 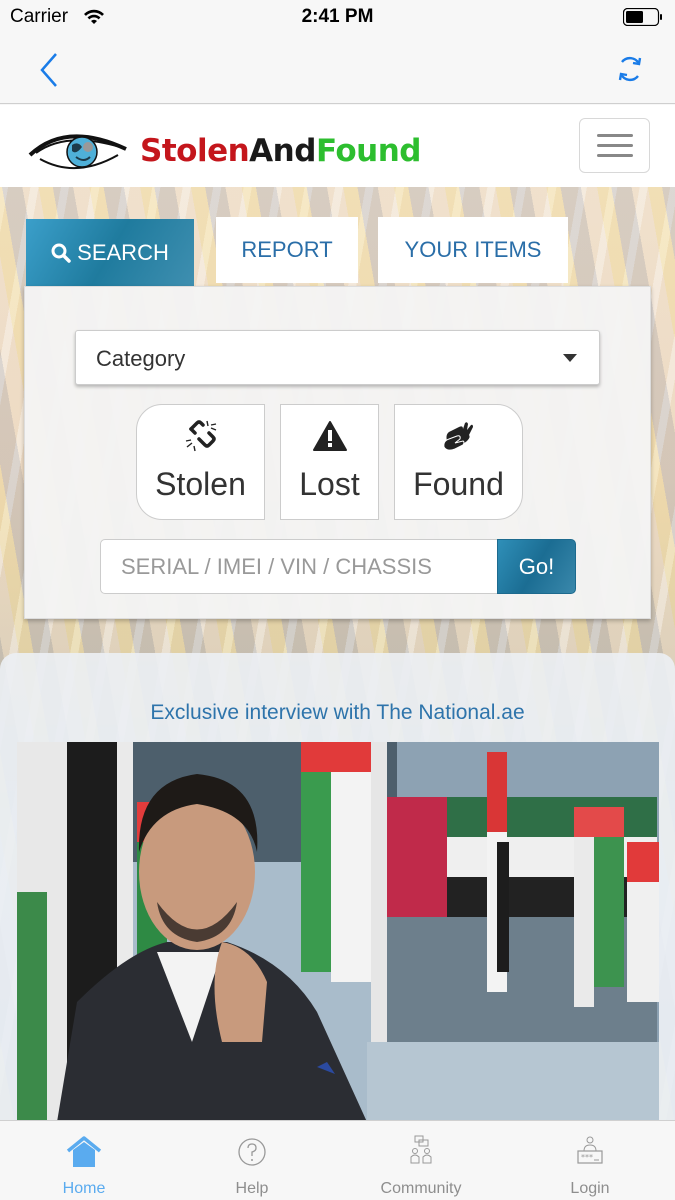 I want to click on broken-link-icon, so click(x=200, y=436).